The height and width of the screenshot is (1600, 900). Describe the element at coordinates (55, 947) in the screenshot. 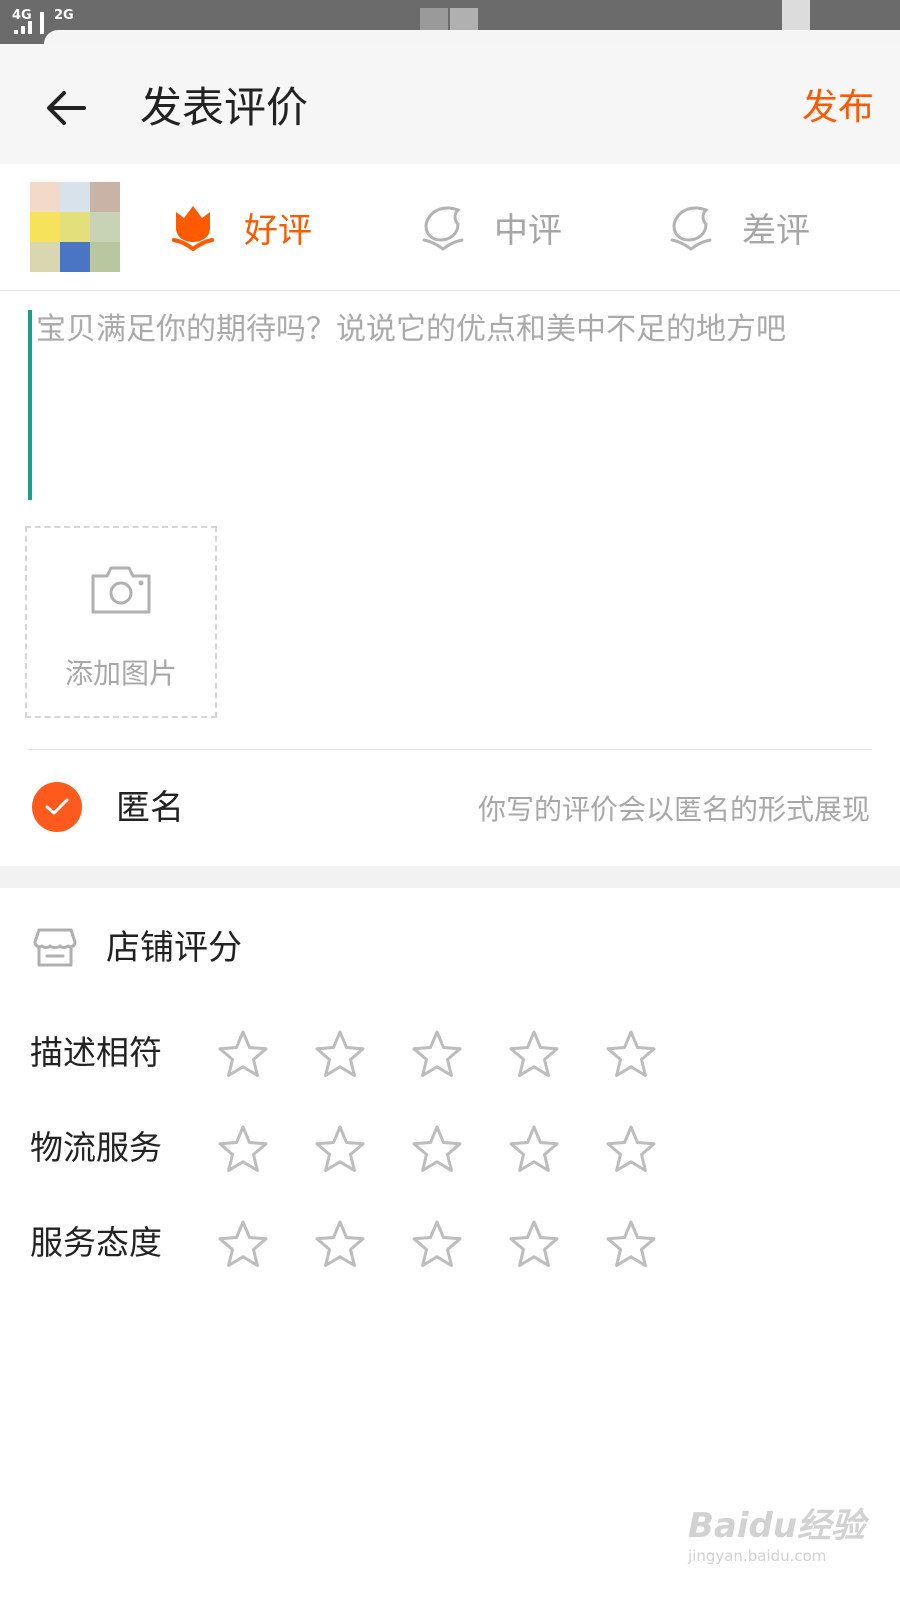

I see `shop-icon` at that location.